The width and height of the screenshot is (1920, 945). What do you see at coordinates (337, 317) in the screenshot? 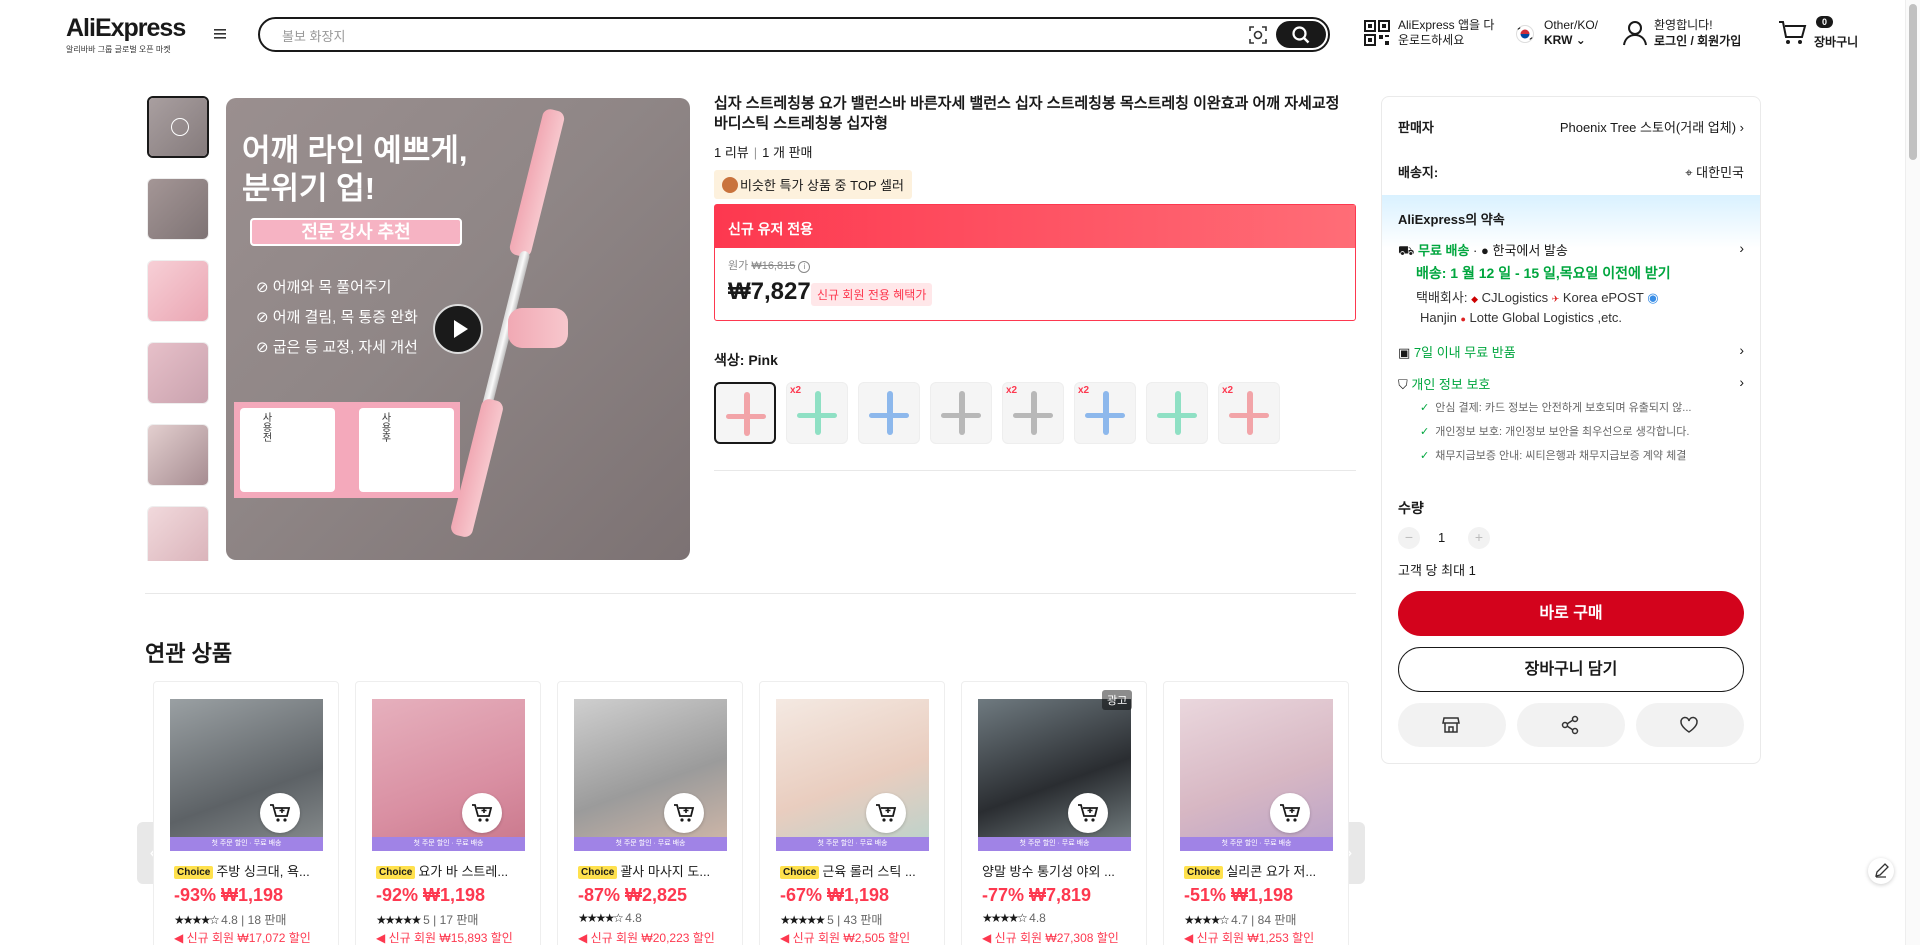
I see `image-feature: ⊘ 어깨 결림, 목 통증 완화` at bounding box center [337, 317].